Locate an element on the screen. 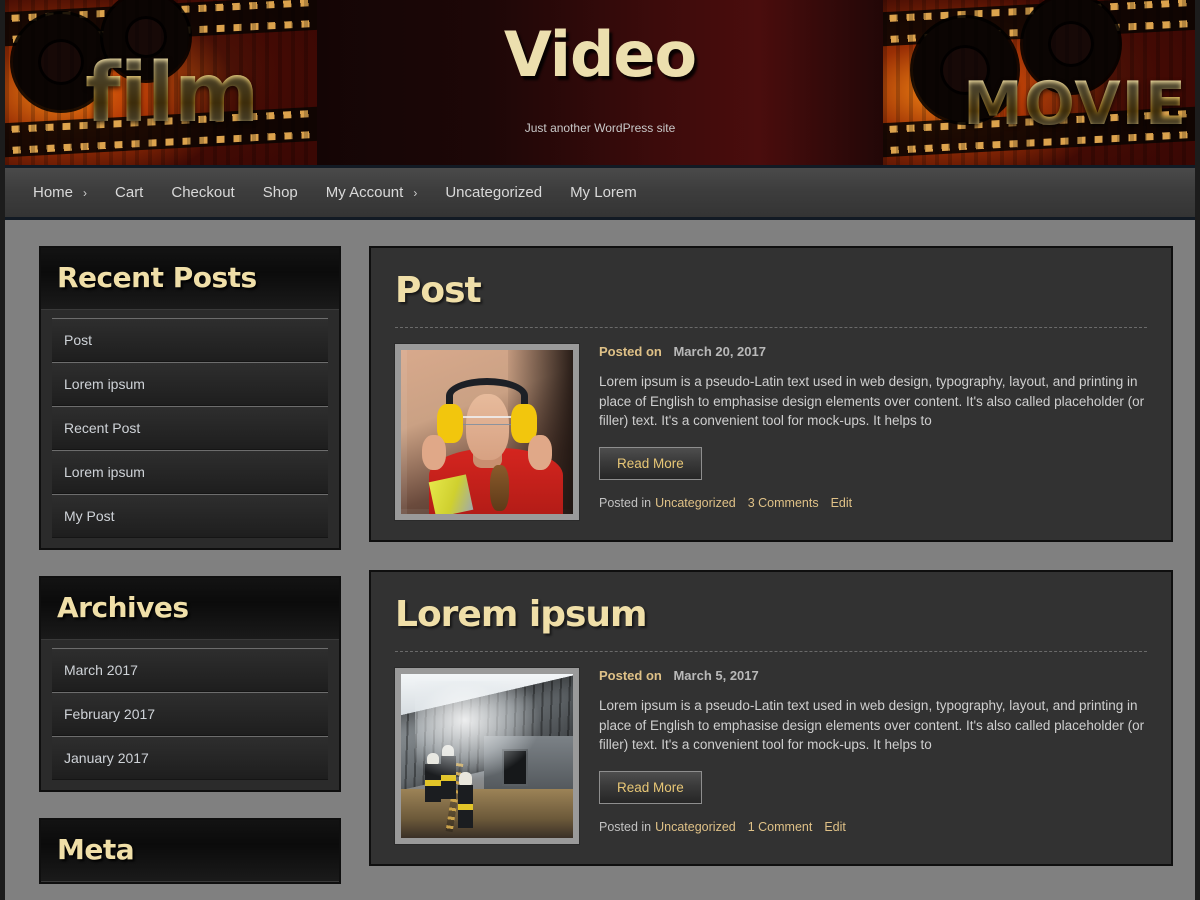  nav-item-my-account: My Account › is located at coordinates (372, 193).